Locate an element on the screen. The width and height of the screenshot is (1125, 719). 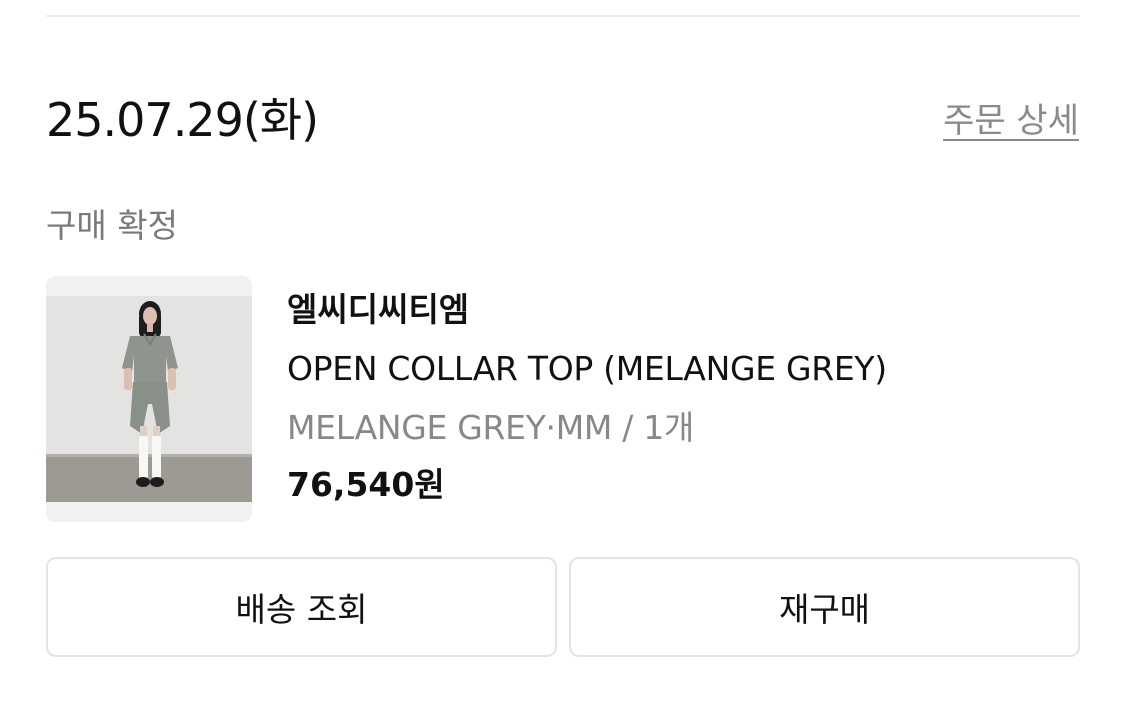
product-price: 76,540원 is located at coordinates (366, 484).